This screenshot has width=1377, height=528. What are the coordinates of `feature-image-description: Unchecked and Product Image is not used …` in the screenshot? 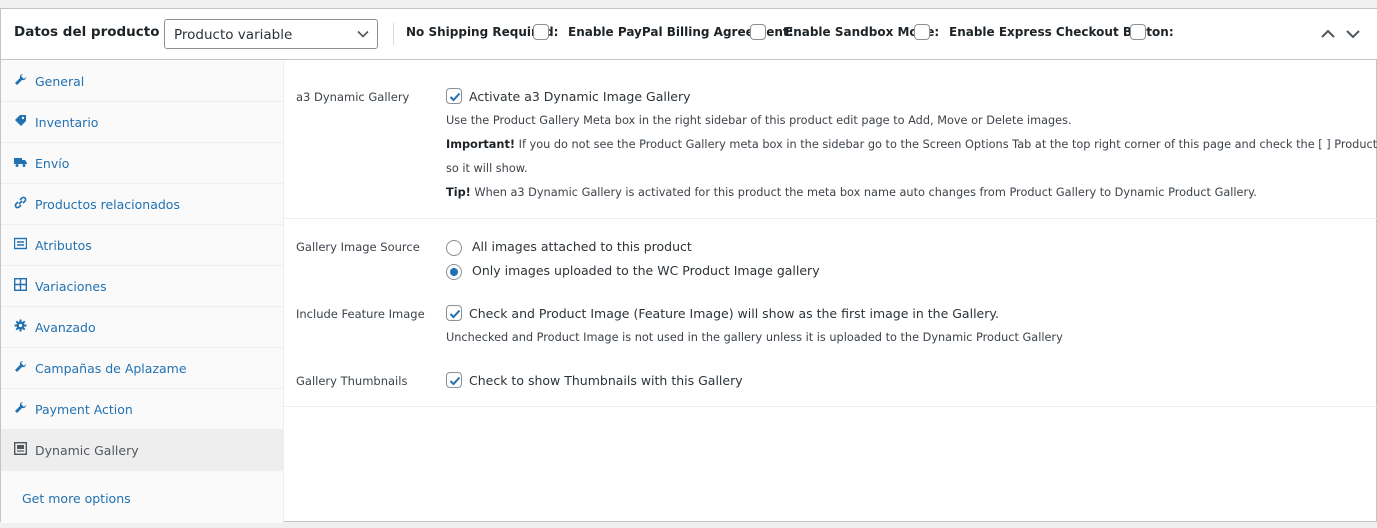 It's located at (754, 337).